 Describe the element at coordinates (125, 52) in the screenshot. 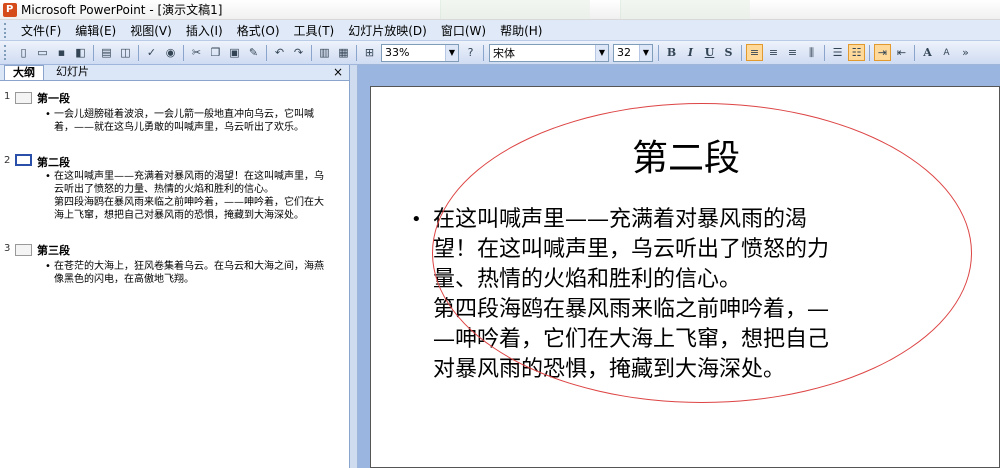

I see `print-preview-icon: ◫` at that location.